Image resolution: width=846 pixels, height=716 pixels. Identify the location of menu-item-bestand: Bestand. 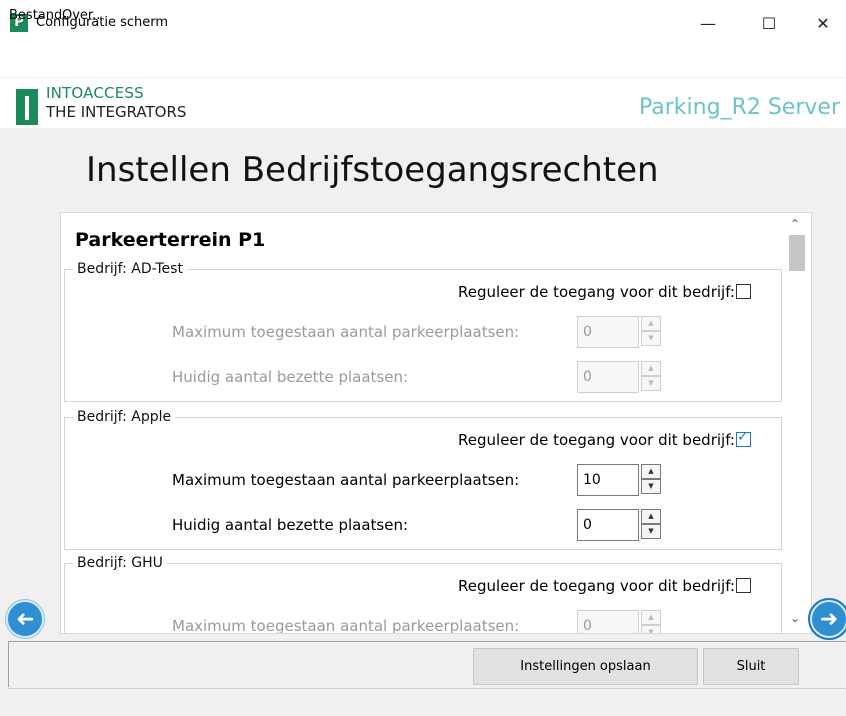
(35, 15).